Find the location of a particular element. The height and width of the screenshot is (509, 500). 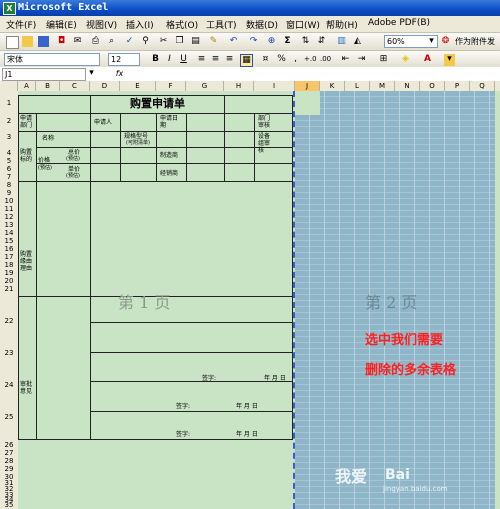

new-icon is located at coordinates (12, 42).